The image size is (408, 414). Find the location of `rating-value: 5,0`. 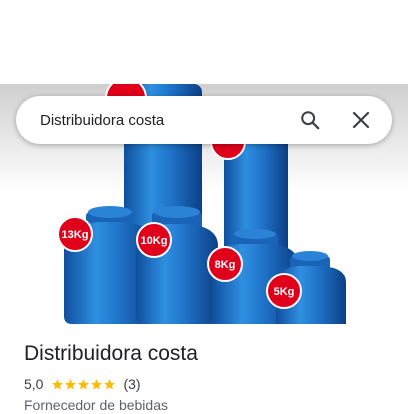

rating-value: 5,0 is located at coordinates (34, 384).